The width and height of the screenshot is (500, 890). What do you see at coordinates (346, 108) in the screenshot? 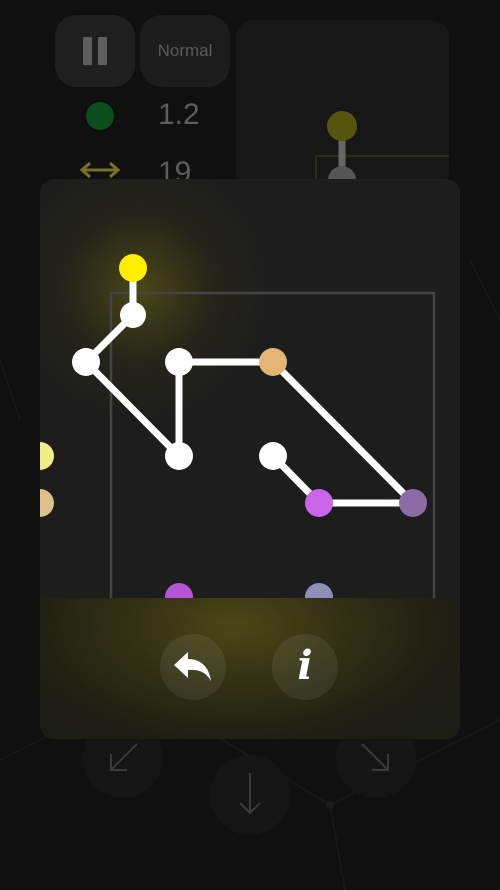
I see `target-preview` at bounding box center [346, 108].